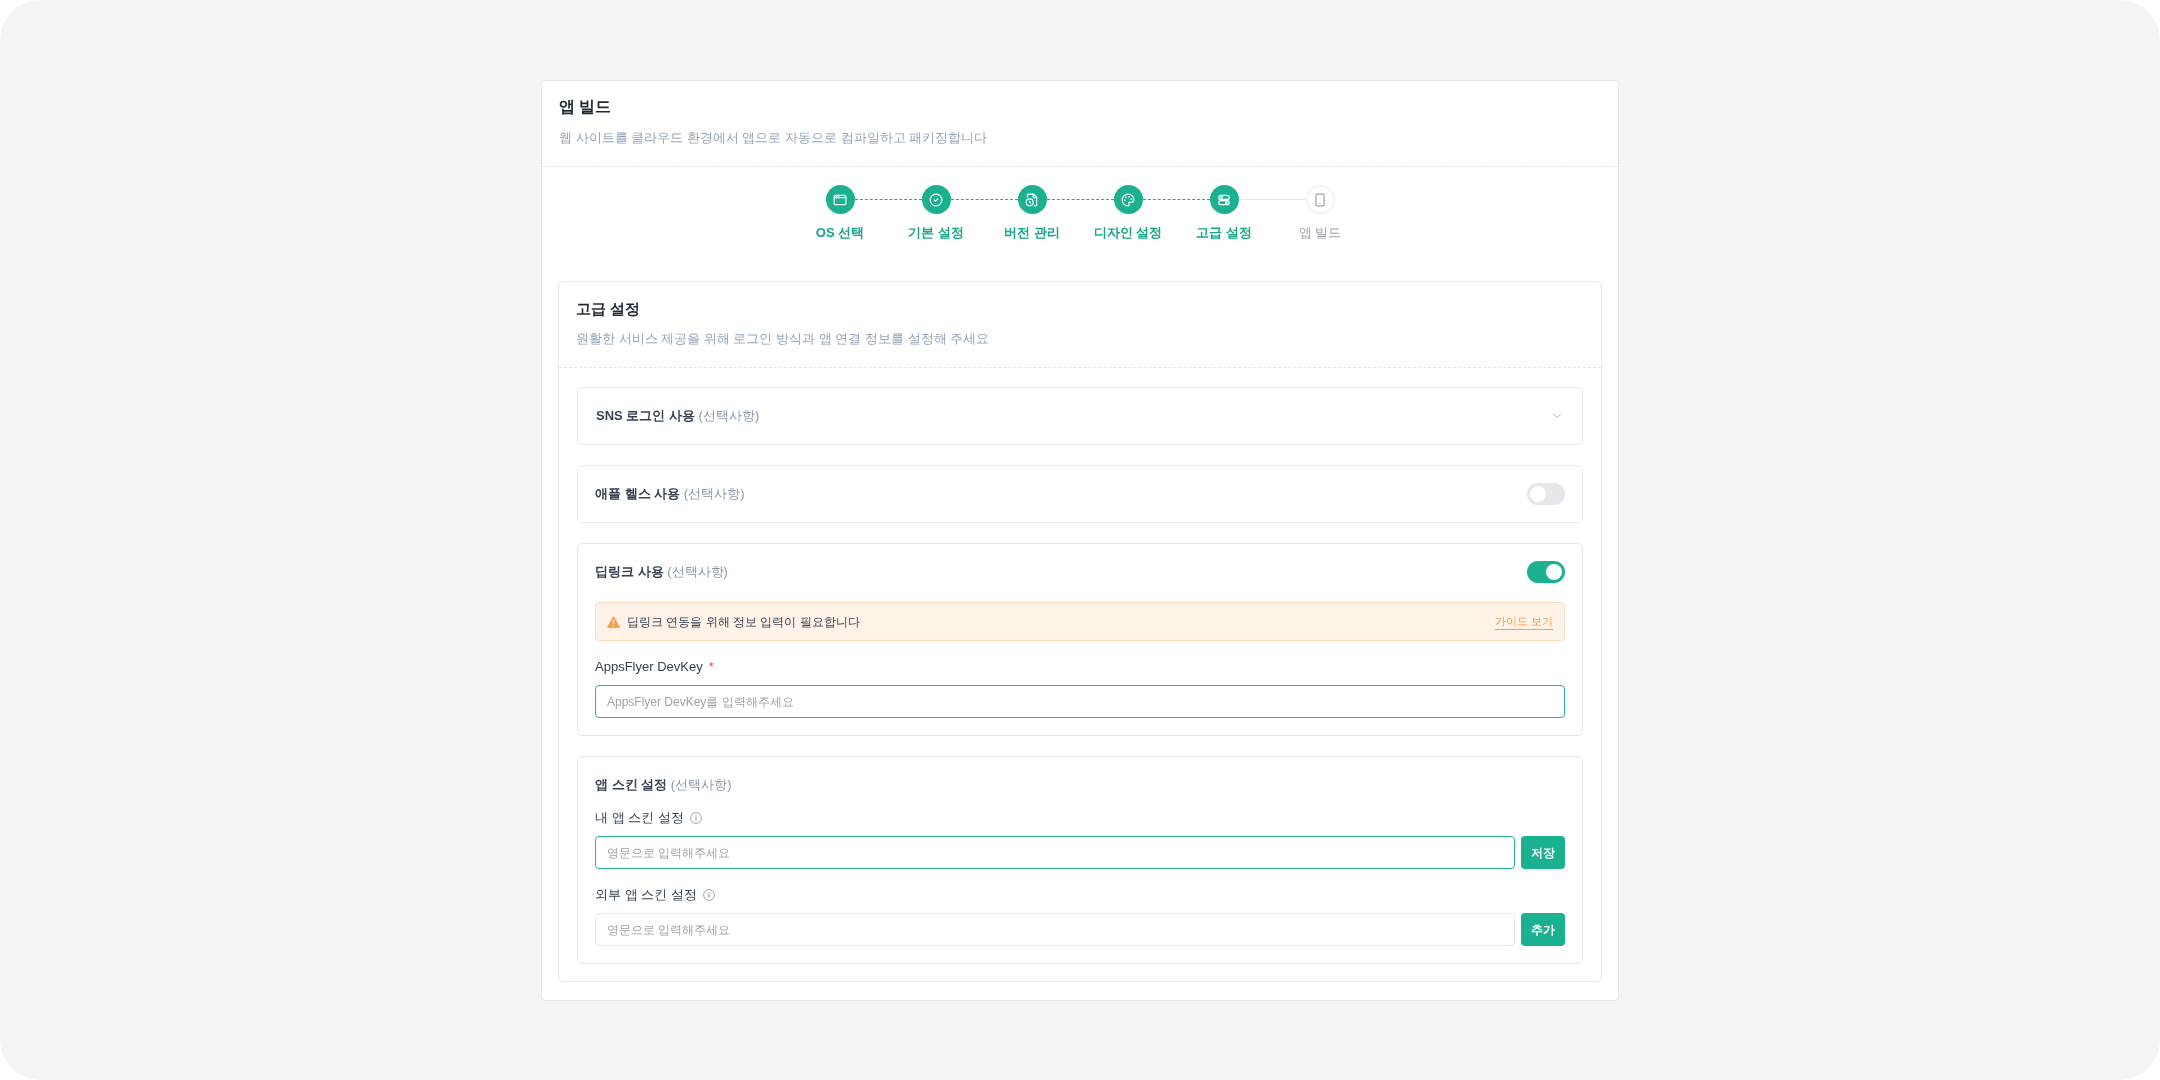  What do you see at coordinates (646, 895) in the screenshot?
I see `field-label: 외부 앱 스킨 설정` at bounding box center [646, 895].